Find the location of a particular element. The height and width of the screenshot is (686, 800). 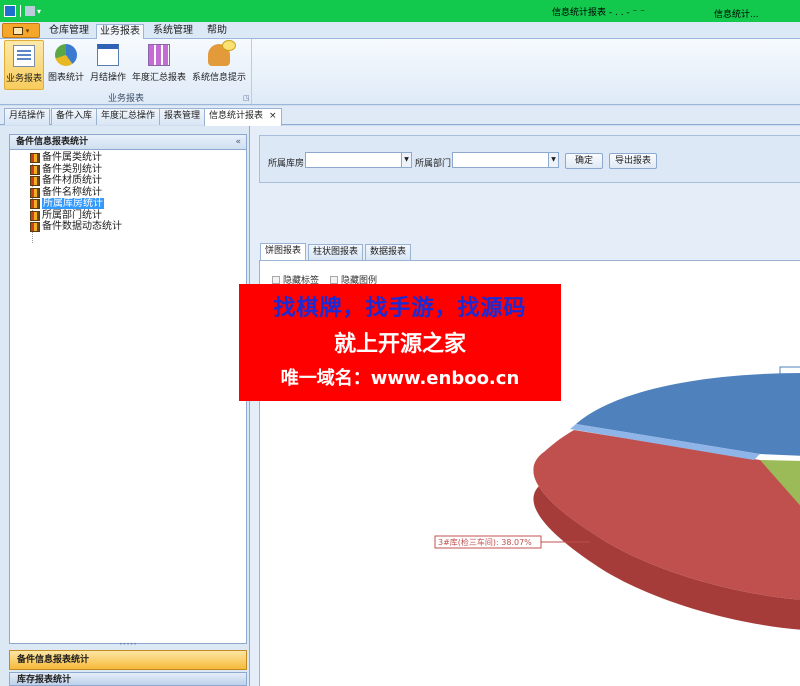

annual-summary-label: 年度汇总报表 is located at coordinates (158, 78).